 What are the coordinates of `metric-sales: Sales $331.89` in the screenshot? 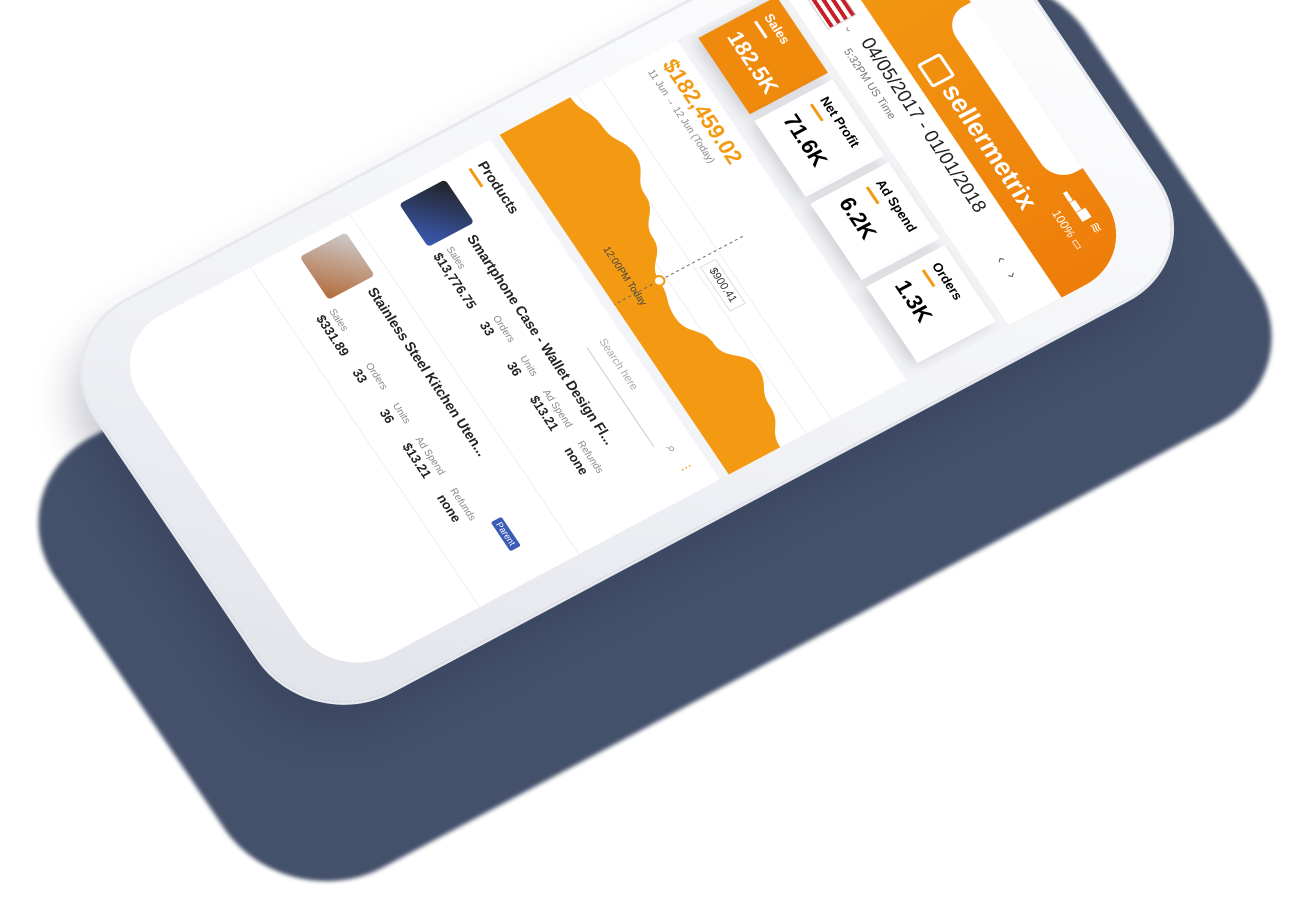 It's located at (337, 332).